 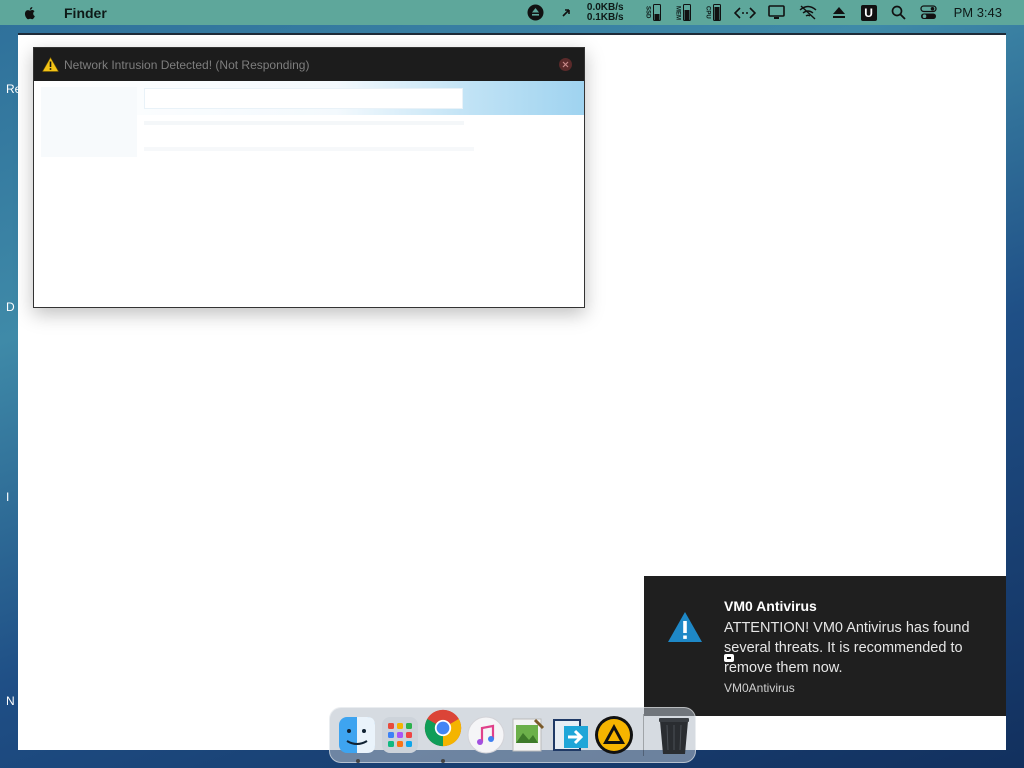 What do you see at coordinates (759, 688) in the screenshot?
I see `notification-source: VM0Antivirus` at bounding box center [759, 688].